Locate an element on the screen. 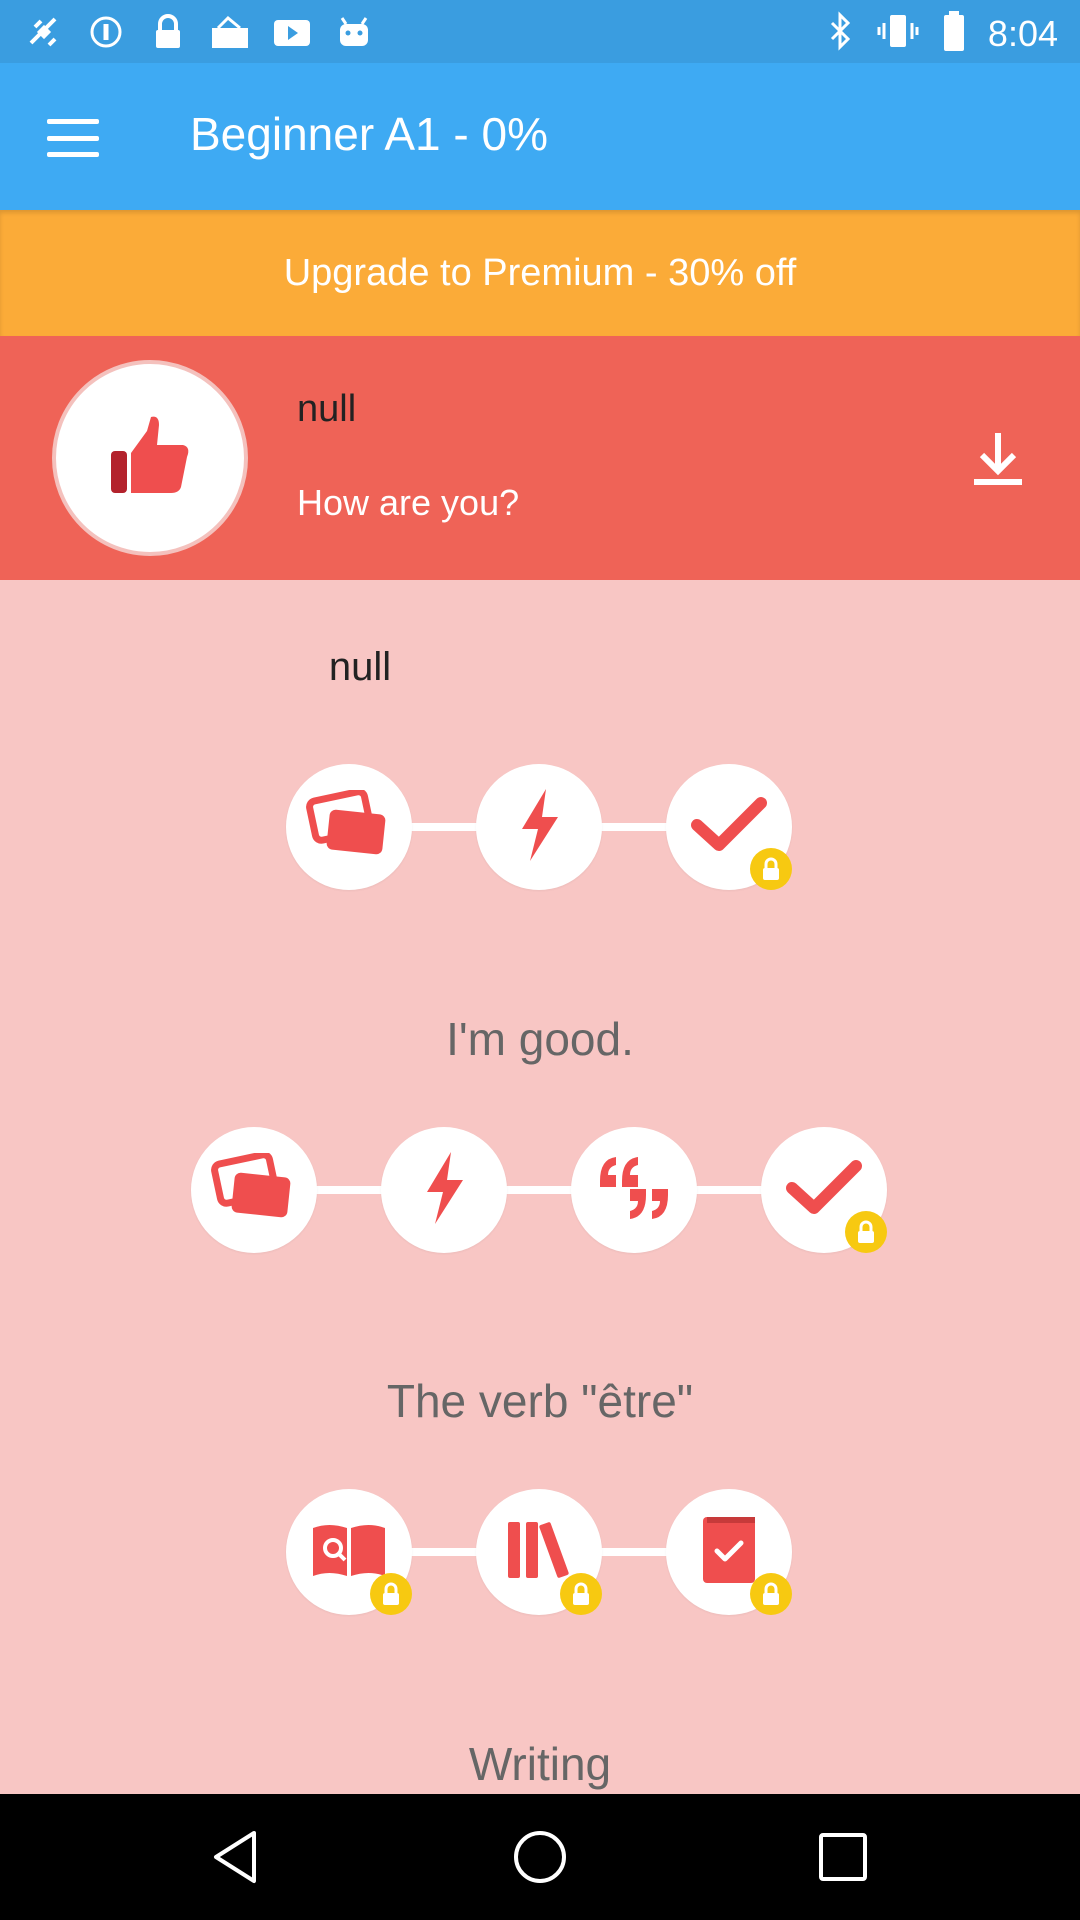  battery-icon is located at coordinates (954, 33).